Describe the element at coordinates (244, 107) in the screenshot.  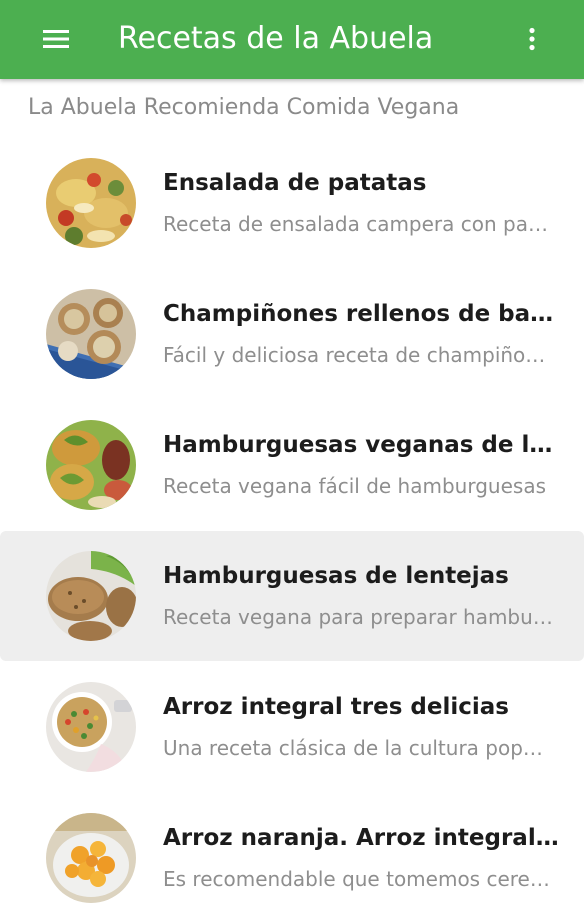
I see `section-subheader: La Abuela Recomienda Comida Vegana` at that location.